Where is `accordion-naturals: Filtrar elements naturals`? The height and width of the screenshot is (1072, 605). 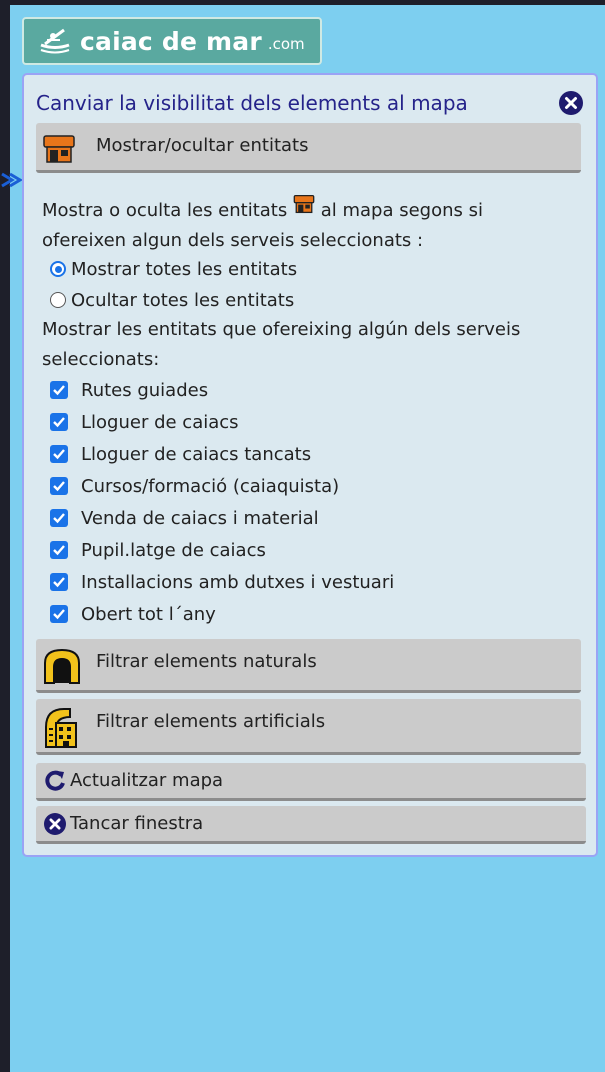 accordion-naturals: Filtrar elements naturals is located at coordinates (308, 666).